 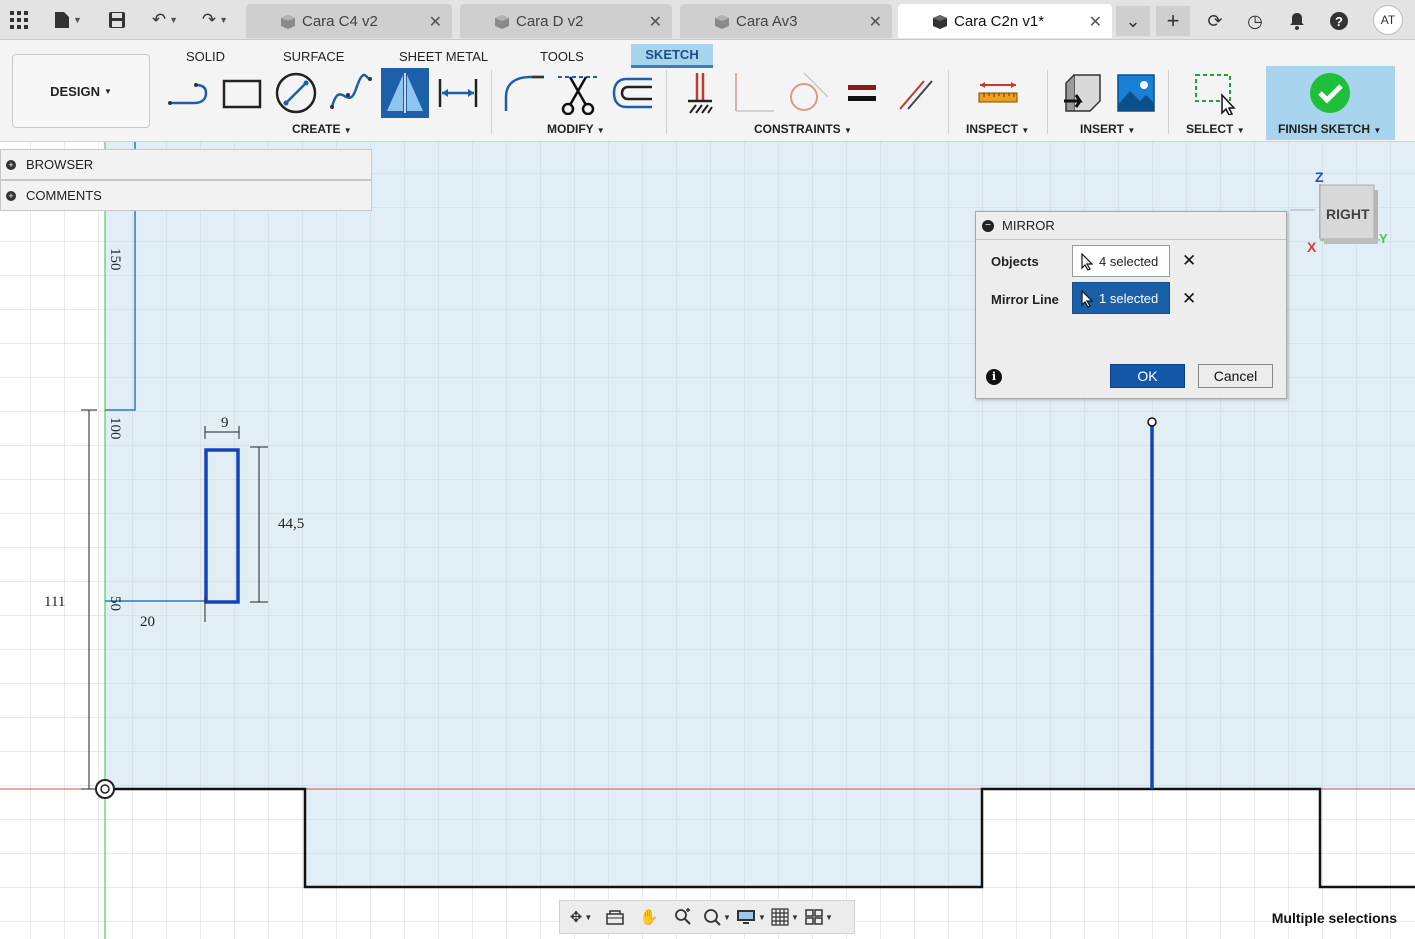 I want to click on clear-mirror-line-close-icon: ✕, so click(x=1189, y=299).